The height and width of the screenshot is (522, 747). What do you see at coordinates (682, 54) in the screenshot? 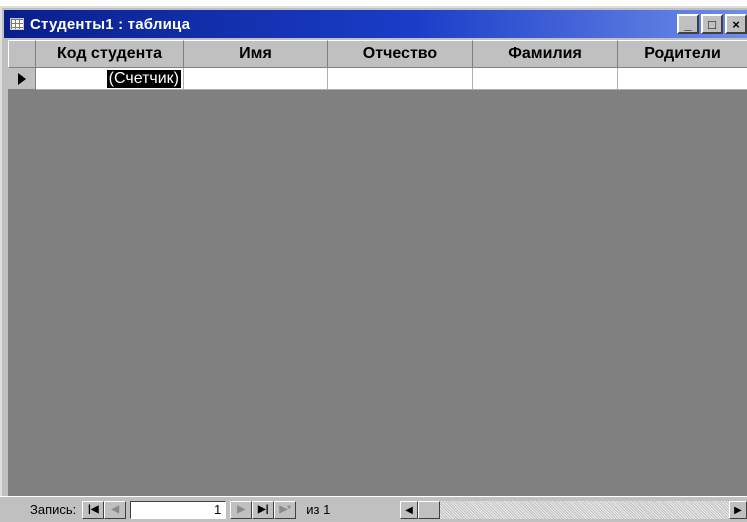
I see `column-header-parents: Родители` at bounding box center [682, 54].